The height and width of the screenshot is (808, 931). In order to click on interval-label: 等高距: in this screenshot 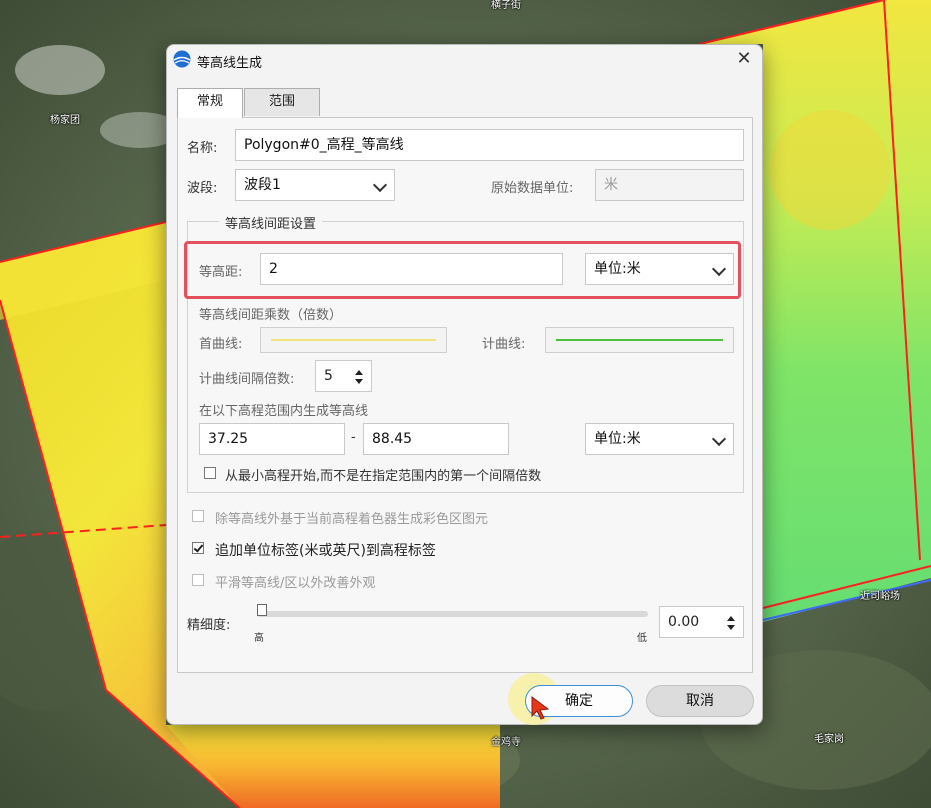, I will do `click(221, 272)`.